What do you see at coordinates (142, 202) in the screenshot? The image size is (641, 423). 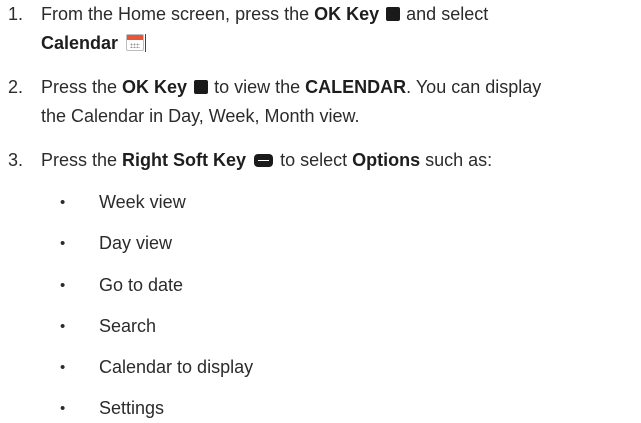 I see `option-label: Week view` at bounding box center [142, 202].